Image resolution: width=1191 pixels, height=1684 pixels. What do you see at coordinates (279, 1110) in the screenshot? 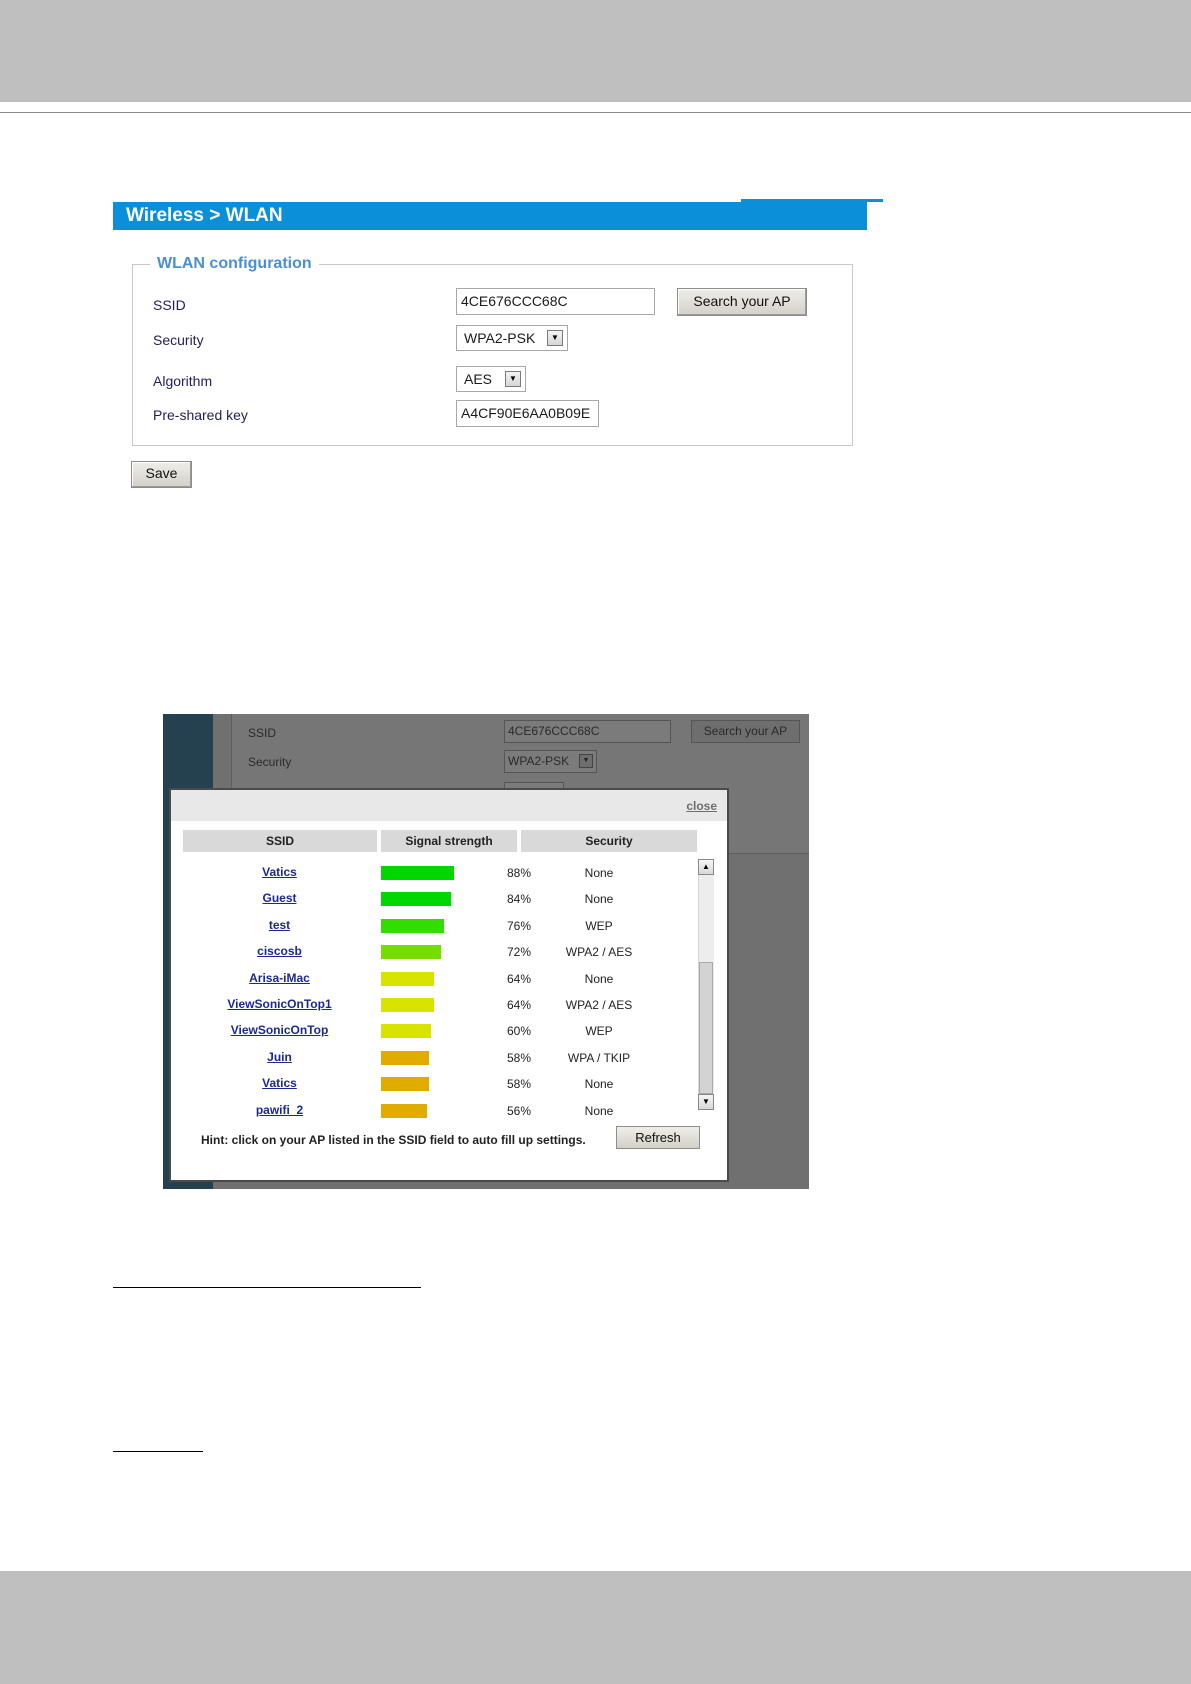
I see `ap-ssid-link: pawifi_2` at bounding box center [279, 1110].